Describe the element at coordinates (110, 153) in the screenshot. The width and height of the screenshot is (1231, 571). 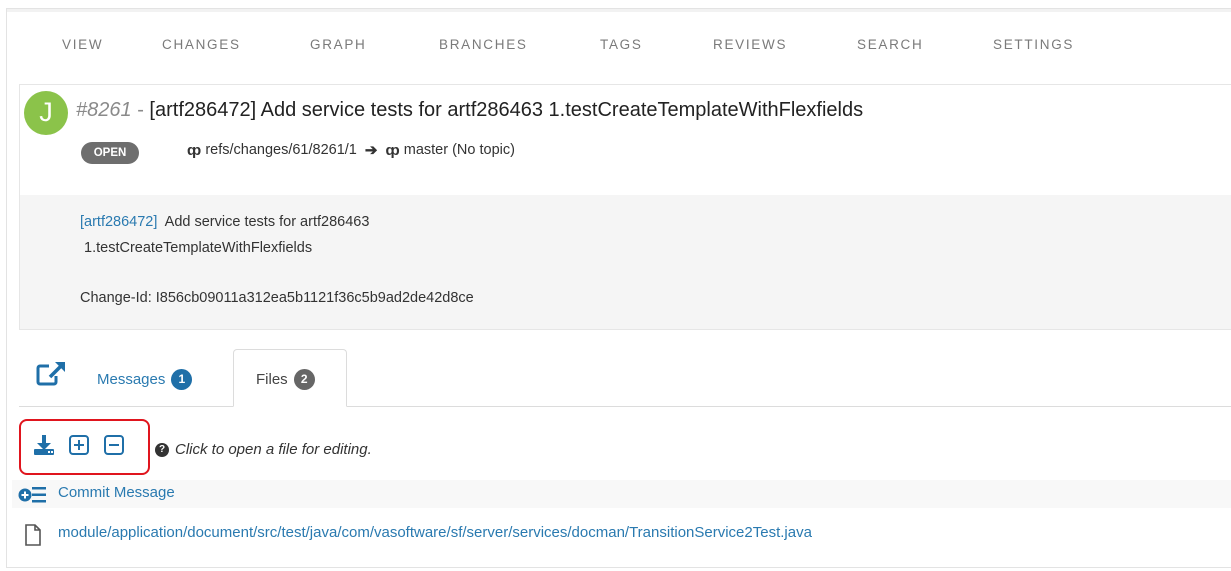
I see `status-badge: OPEN` at that location.